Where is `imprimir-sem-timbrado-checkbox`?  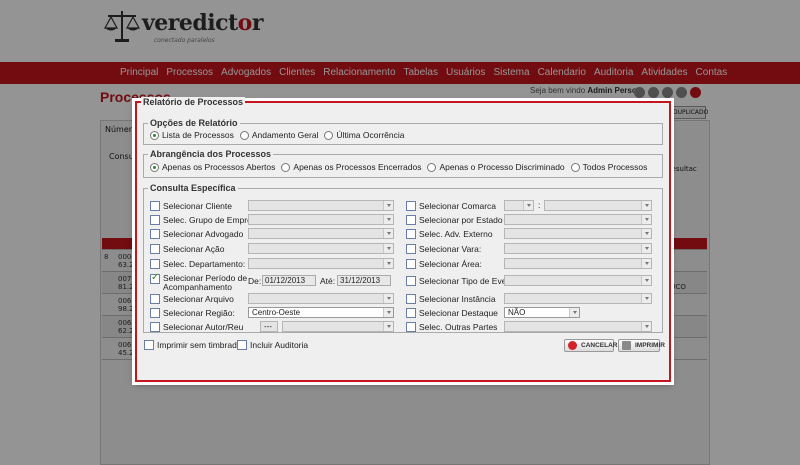 imprimir-sem-timbrado-checkbox is located at coordinates (149, 345).